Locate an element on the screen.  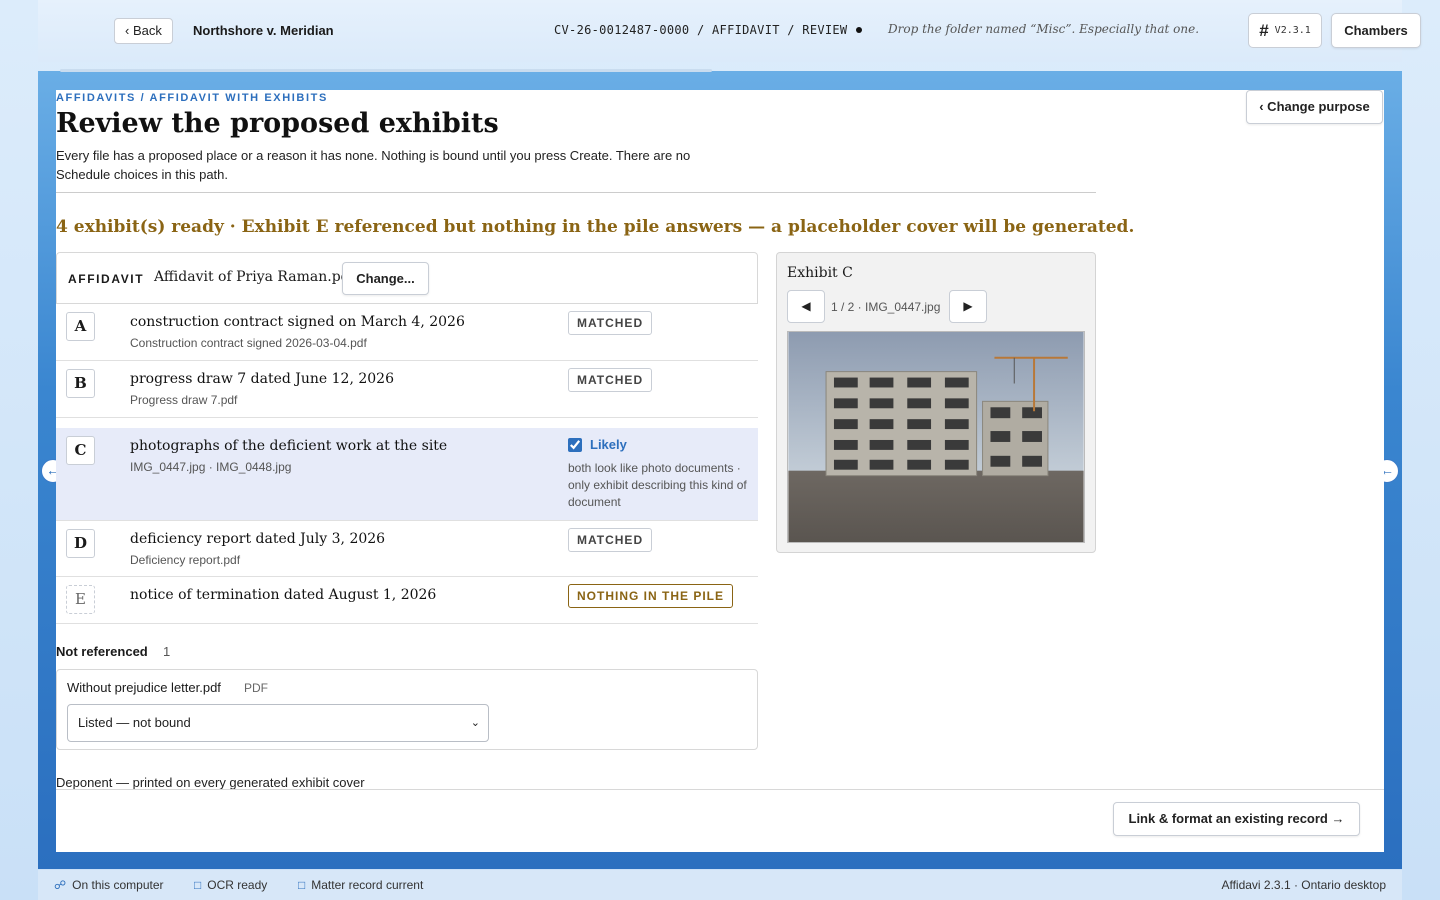
nothing-in-pile-badge: NOTHING IN THE PILE is located at coordinates (651, 596).